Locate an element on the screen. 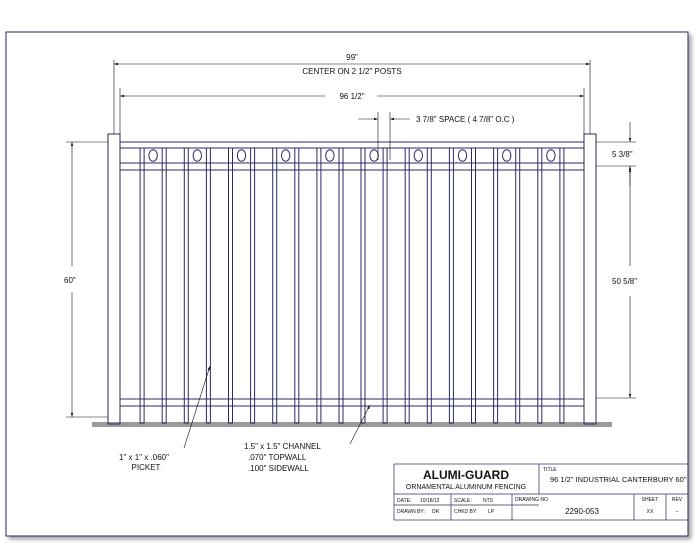 This screenshot has height=550, width=700. scale-value: NTS is located at coordinates (488, 501).